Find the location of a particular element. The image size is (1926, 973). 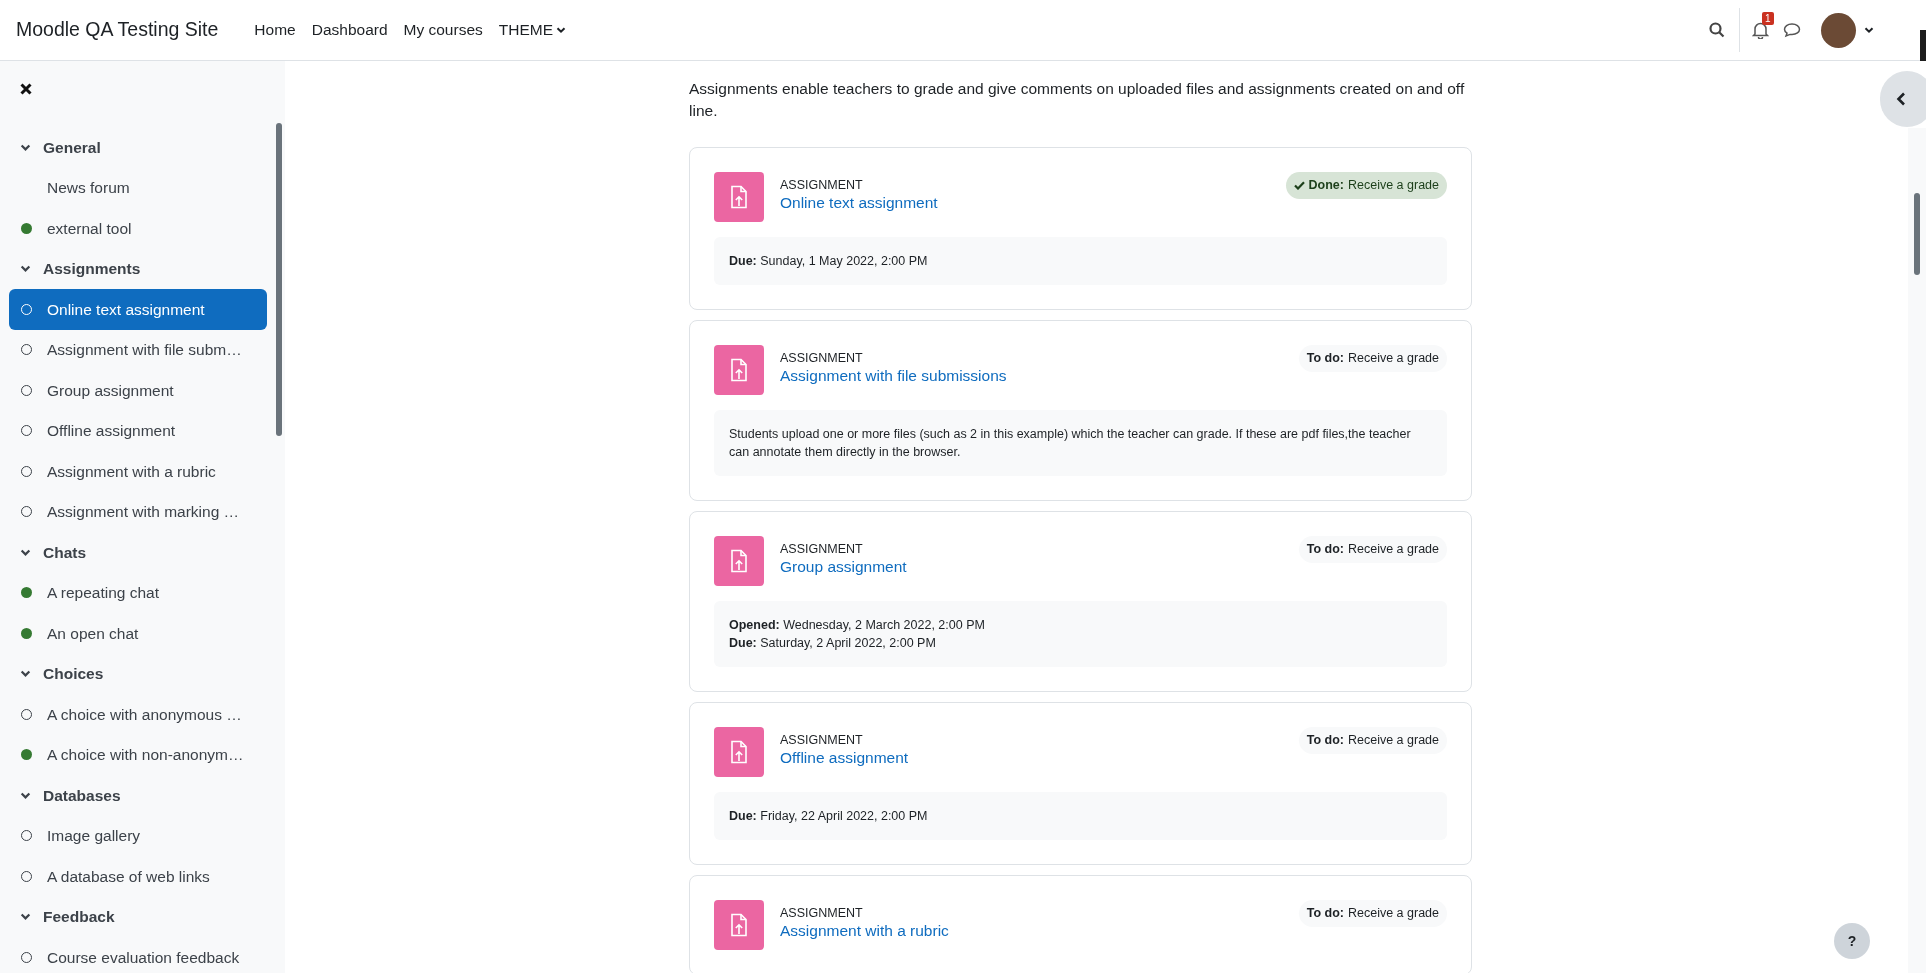

intro-text: Assignments enable teachers to grade and give comments on uploaded files and assignments created on and off line. is located at coordinates (1077, 100).